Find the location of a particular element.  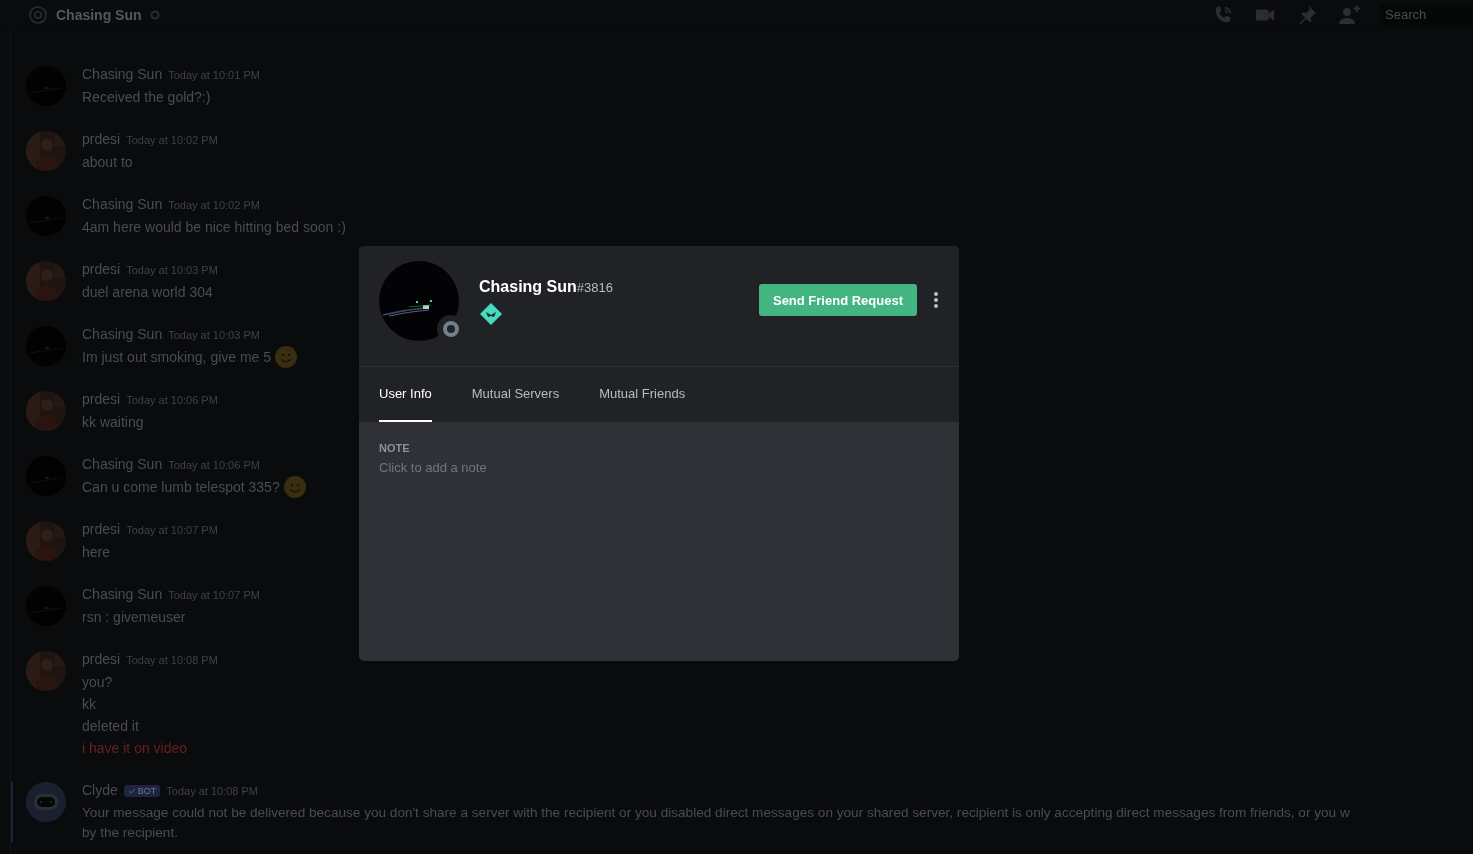

user-tag: #3816 is located at coordinates (594, 287).